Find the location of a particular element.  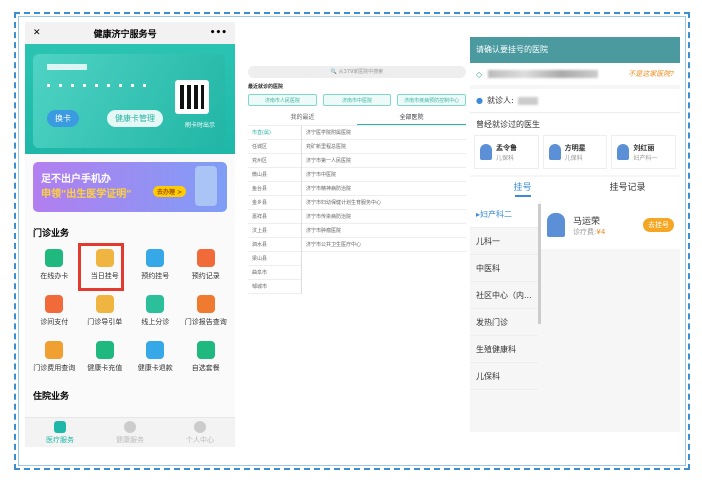

service-item: 在线办卡 is located at coordinates (54, 265).